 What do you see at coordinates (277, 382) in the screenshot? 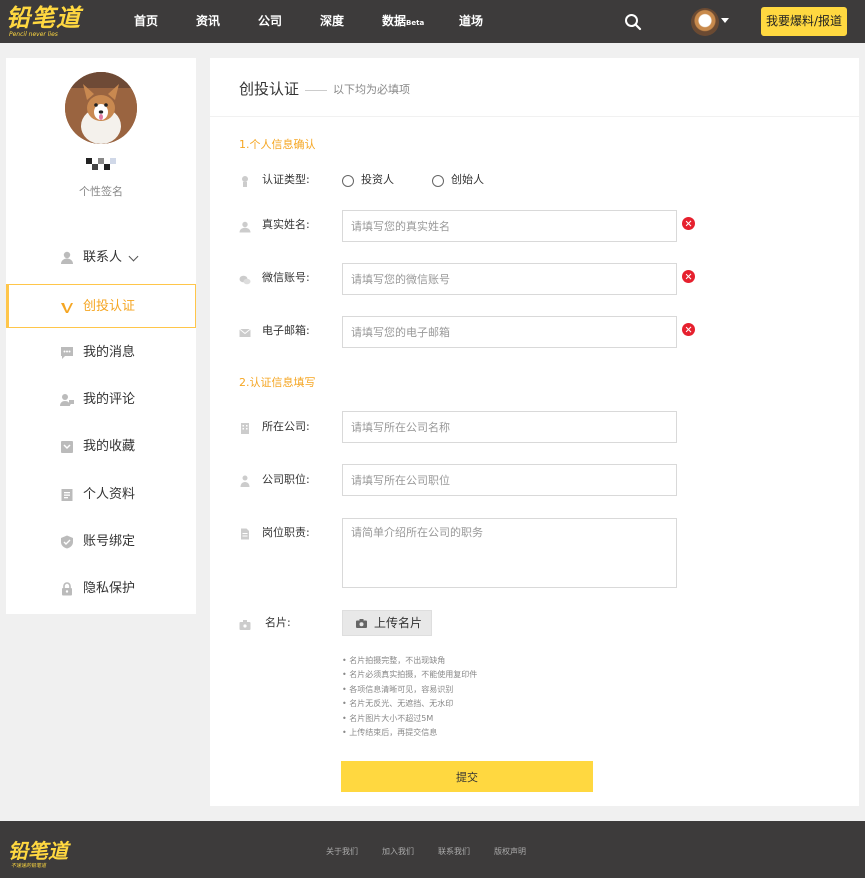
I see `section-cert-info: 2.认证信息填写` at bounding box center [277, 382].